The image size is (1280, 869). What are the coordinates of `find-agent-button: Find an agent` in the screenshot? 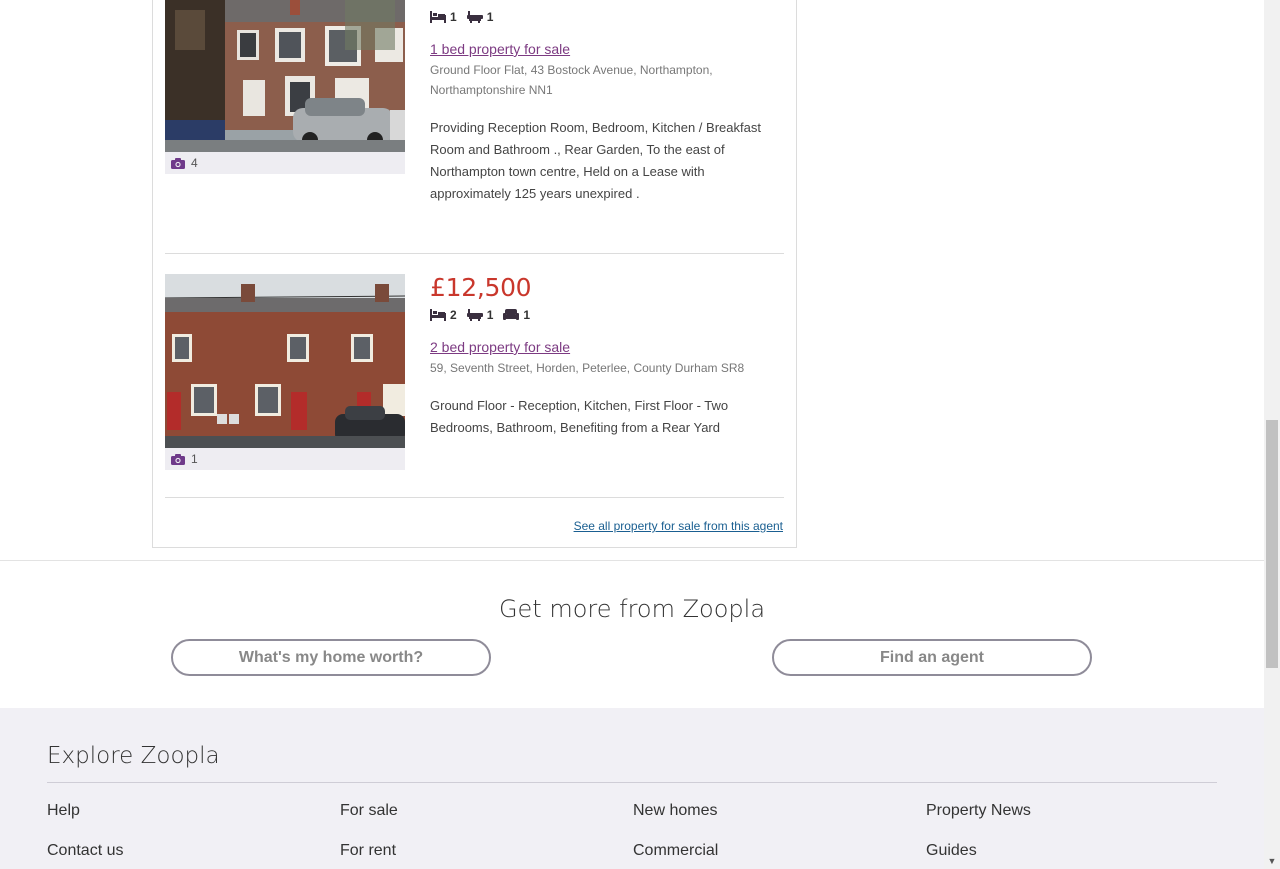 It's located at (932, 657).